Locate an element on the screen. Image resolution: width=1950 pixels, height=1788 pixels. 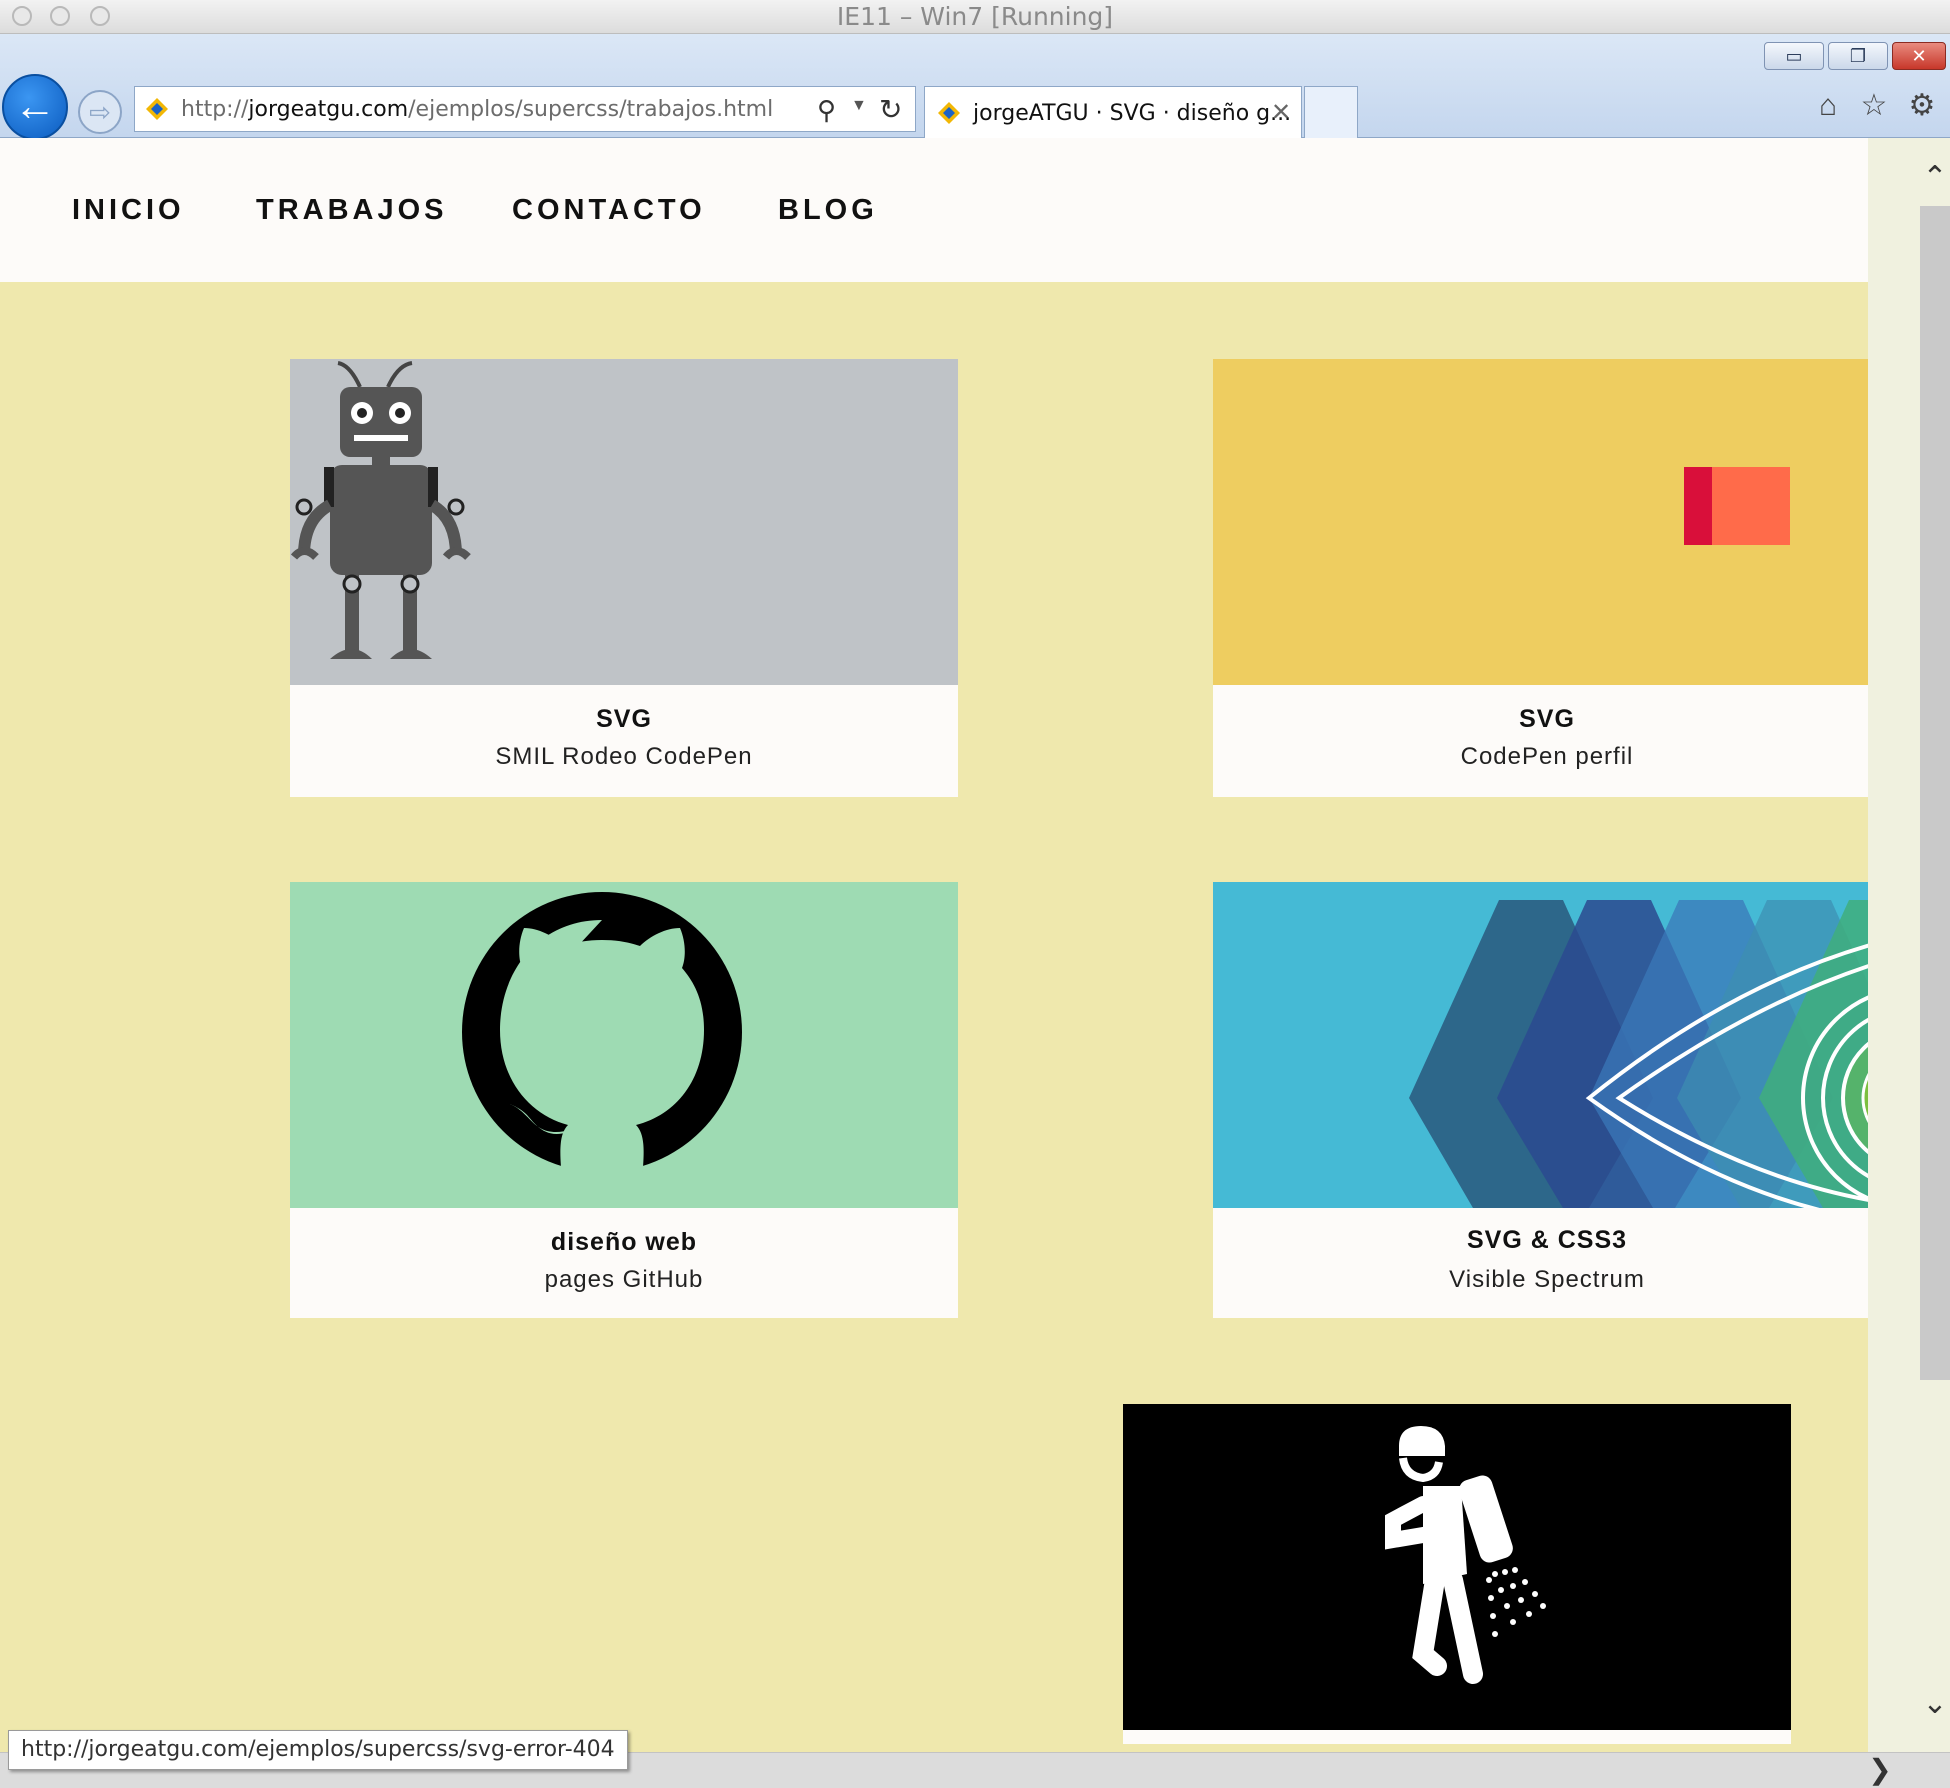
url-prefix: http:// is located at coordinates (215, 109).